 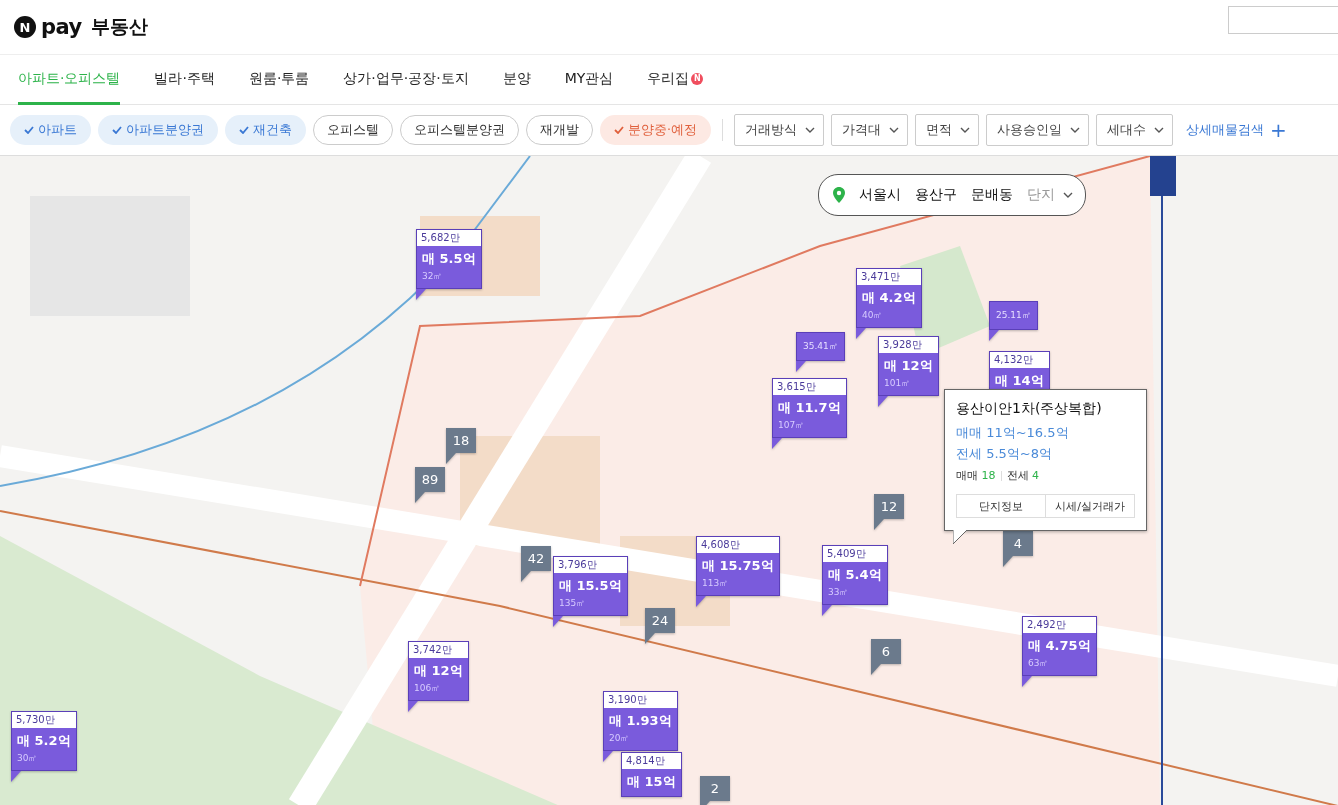 What do you see at coordinates (820, 346) in the screenshot?
I see `area-marker: 35.41㎡` at bounding box center [820, 346].